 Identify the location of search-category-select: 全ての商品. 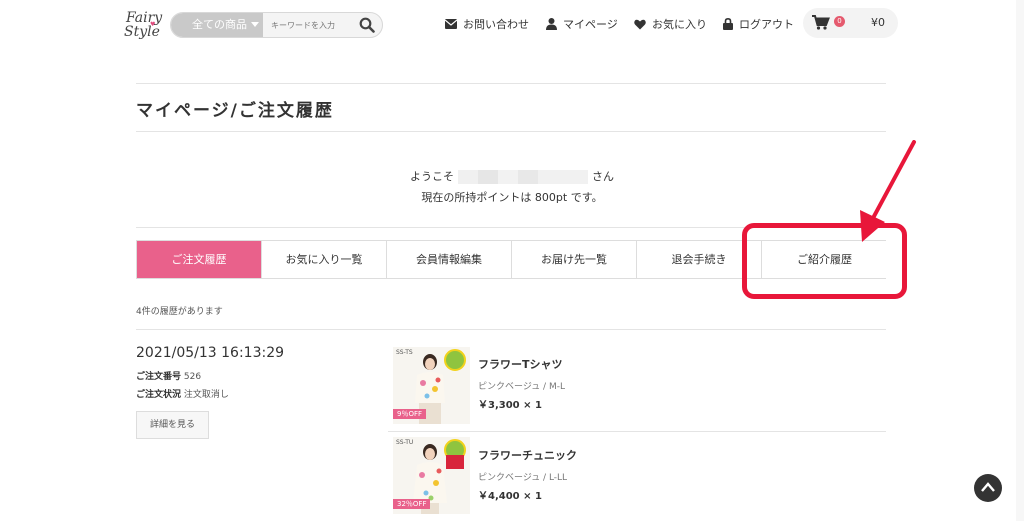
(217, 25).